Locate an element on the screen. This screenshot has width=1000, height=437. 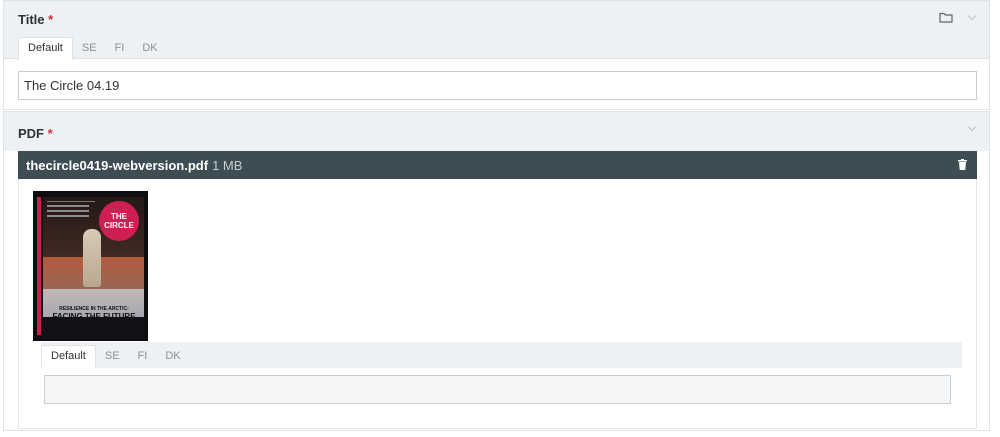
pdf-language-tabs-bar: Default SE FI DK is located at coordinates (501, 355).